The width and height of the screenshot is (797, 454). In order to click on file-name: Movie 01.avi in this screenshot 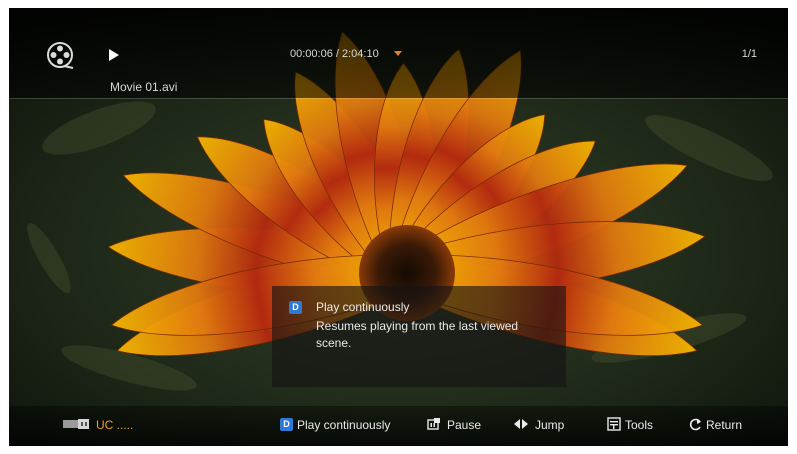, I will do `click(144, 87)`.